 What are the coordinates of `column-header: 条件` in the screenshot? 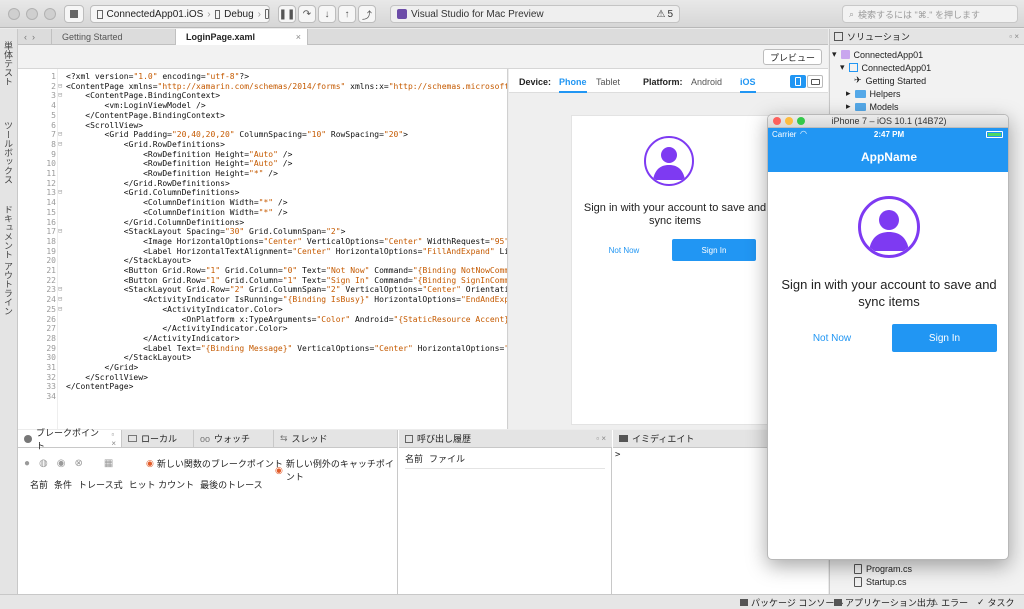 It's located at (63, 484).